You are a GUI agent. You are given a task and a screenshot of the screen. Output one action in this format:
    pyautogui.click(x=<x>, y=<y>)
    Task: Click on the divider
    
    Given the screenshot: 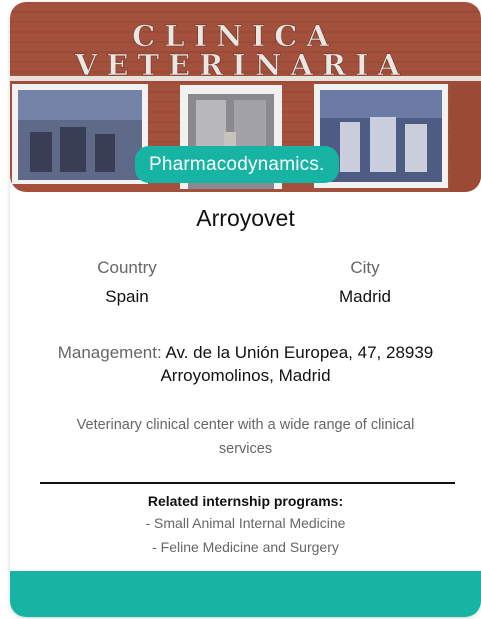 What is the action you would take?
    pyautogui.click(x=247, y=483)
    